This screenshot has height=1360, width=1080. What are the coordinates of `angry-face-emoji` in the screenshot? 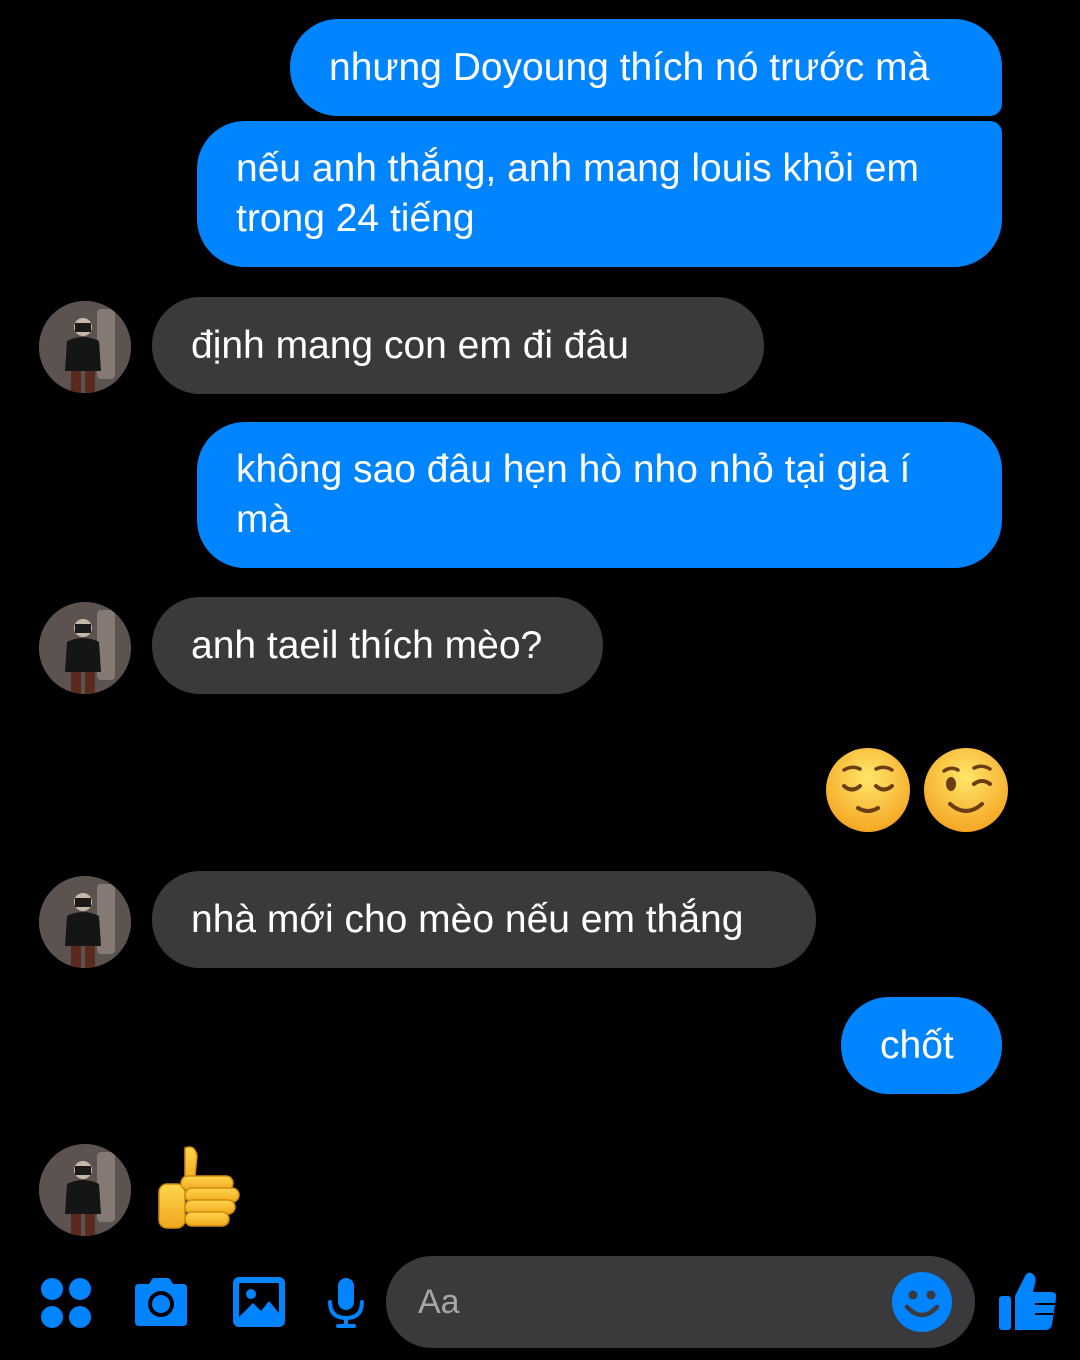 It's located at (666, 395).